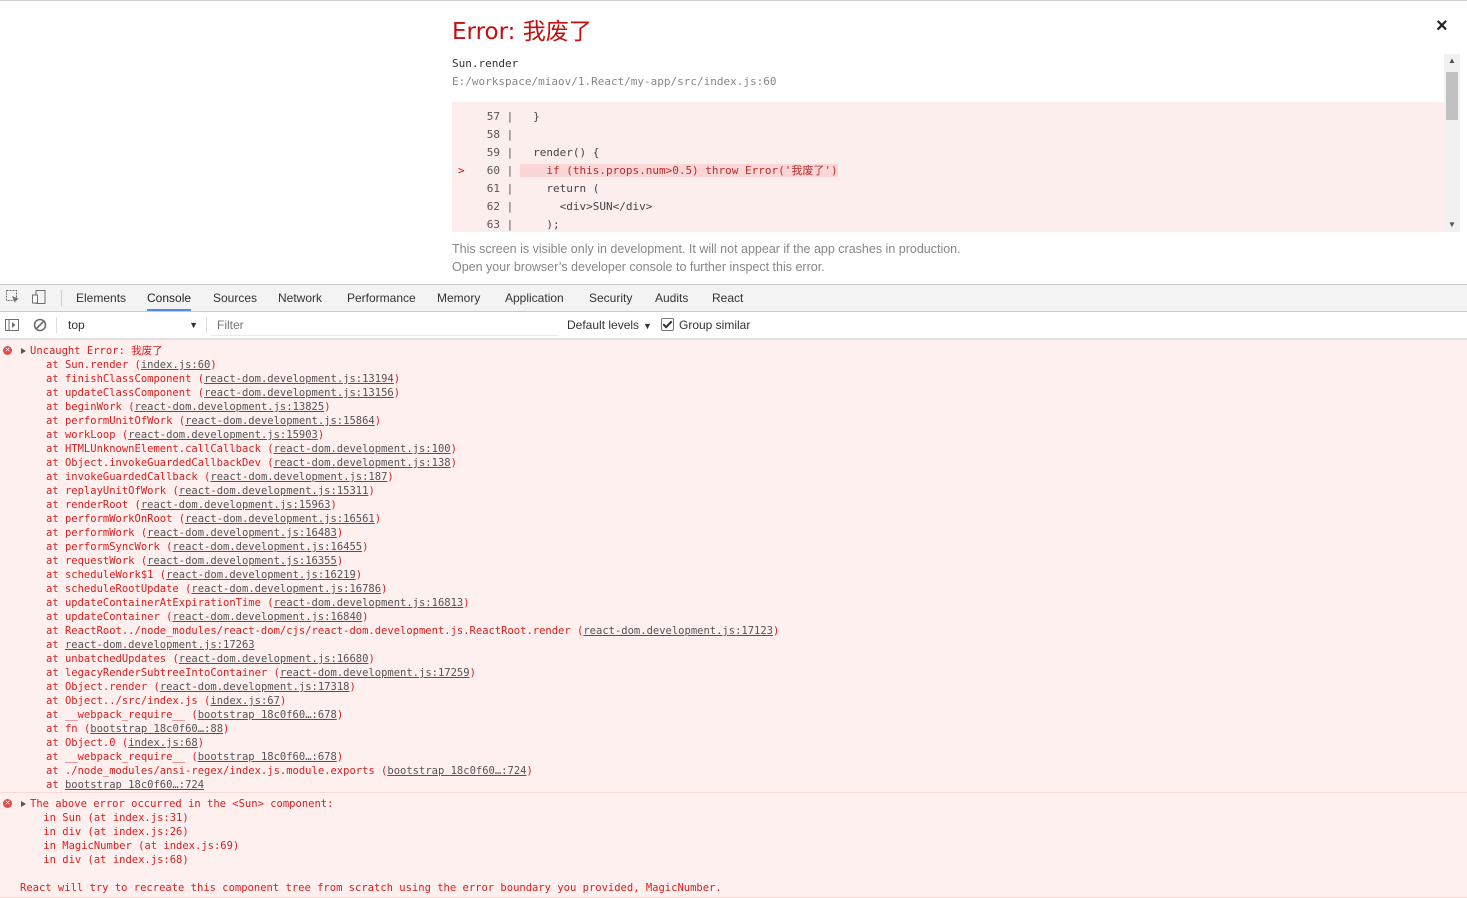  I want to click on source-link: react-dom.development.js:15864, so click(280, 421).